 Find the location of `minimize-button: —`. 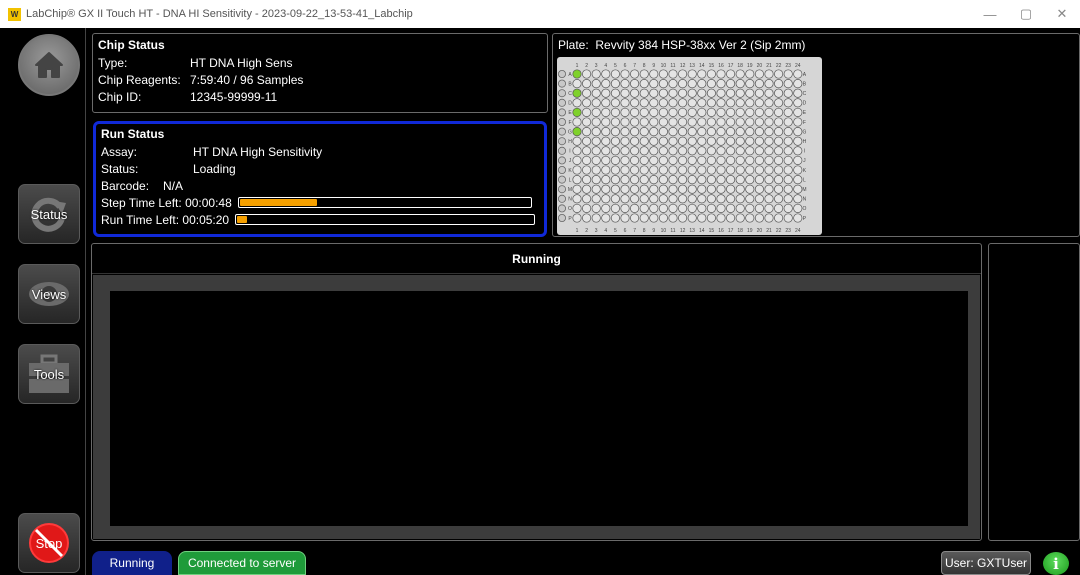

minimize-button: — is located at coordinates (990, 14).